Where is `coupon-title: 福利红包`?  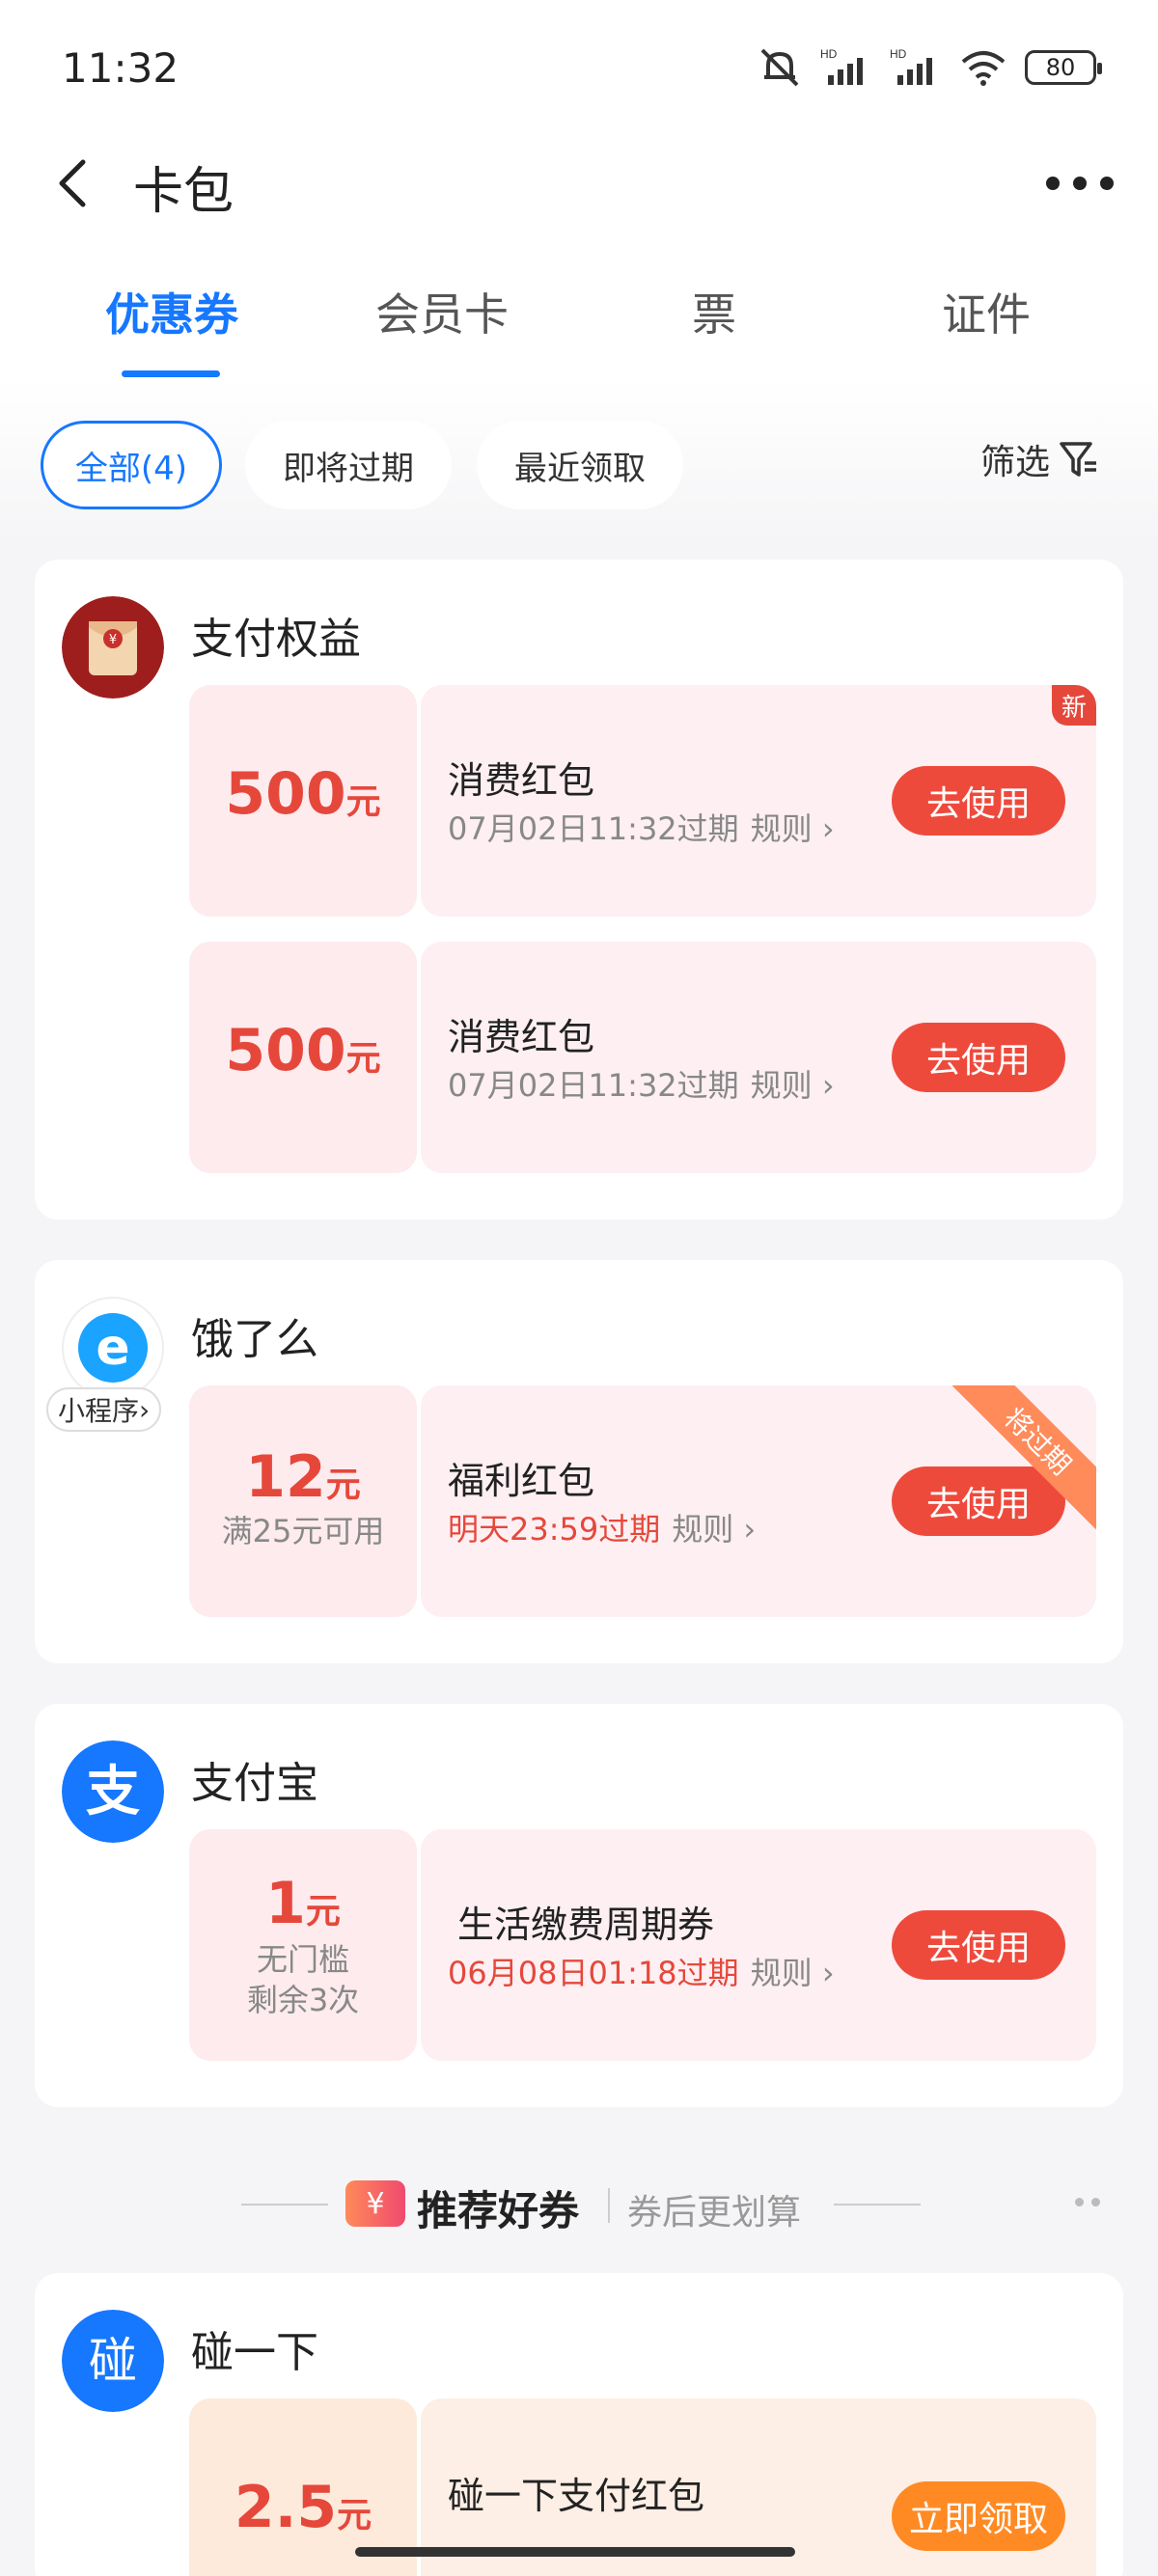 coupon-title: 福利红包 is located at coordinates (521, 1481).